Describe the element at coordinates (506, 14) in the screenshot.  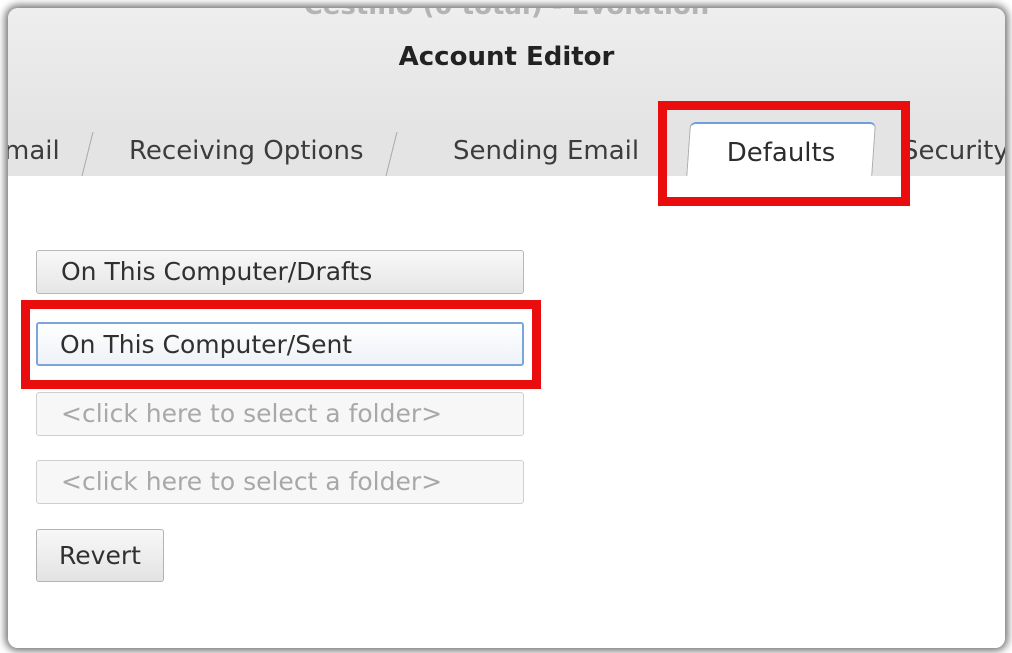
I see `background-window-title: Cestino (0 total) - Evolution` at that location.